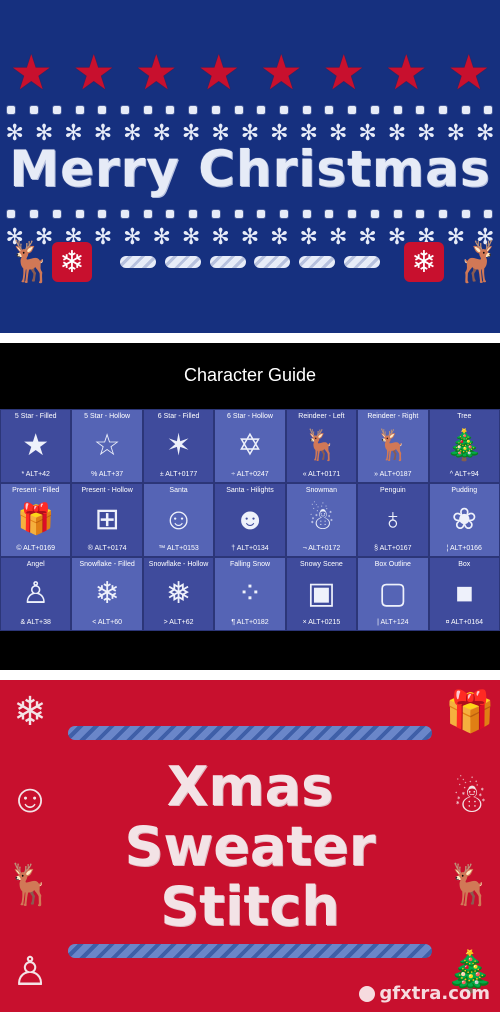 The height and width of the screenshot is (1012, 500). What do you see at coordinates (250, 375) in the screenshot?
I see `guide-title: Character Guide` at bounding box center [250, 375].